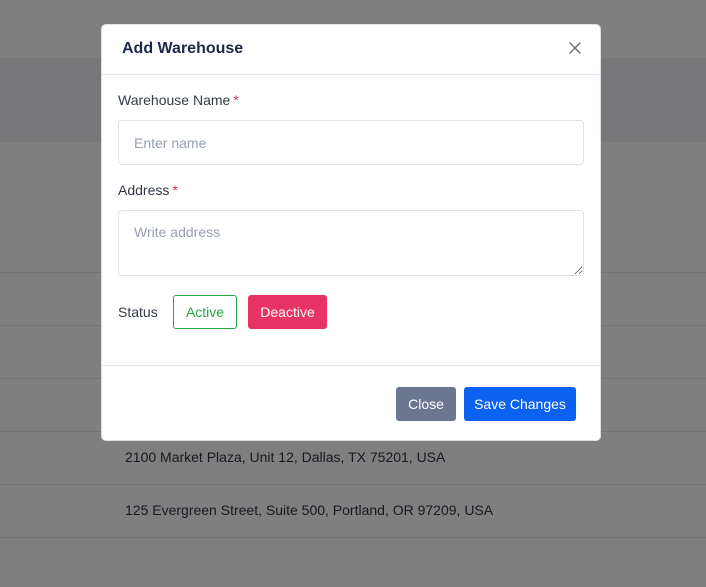 This screenshot has width=706, height=587. Describe the element at coordinates (351, 142) in the screenshot. I see `warehouse-name-input` at that location.